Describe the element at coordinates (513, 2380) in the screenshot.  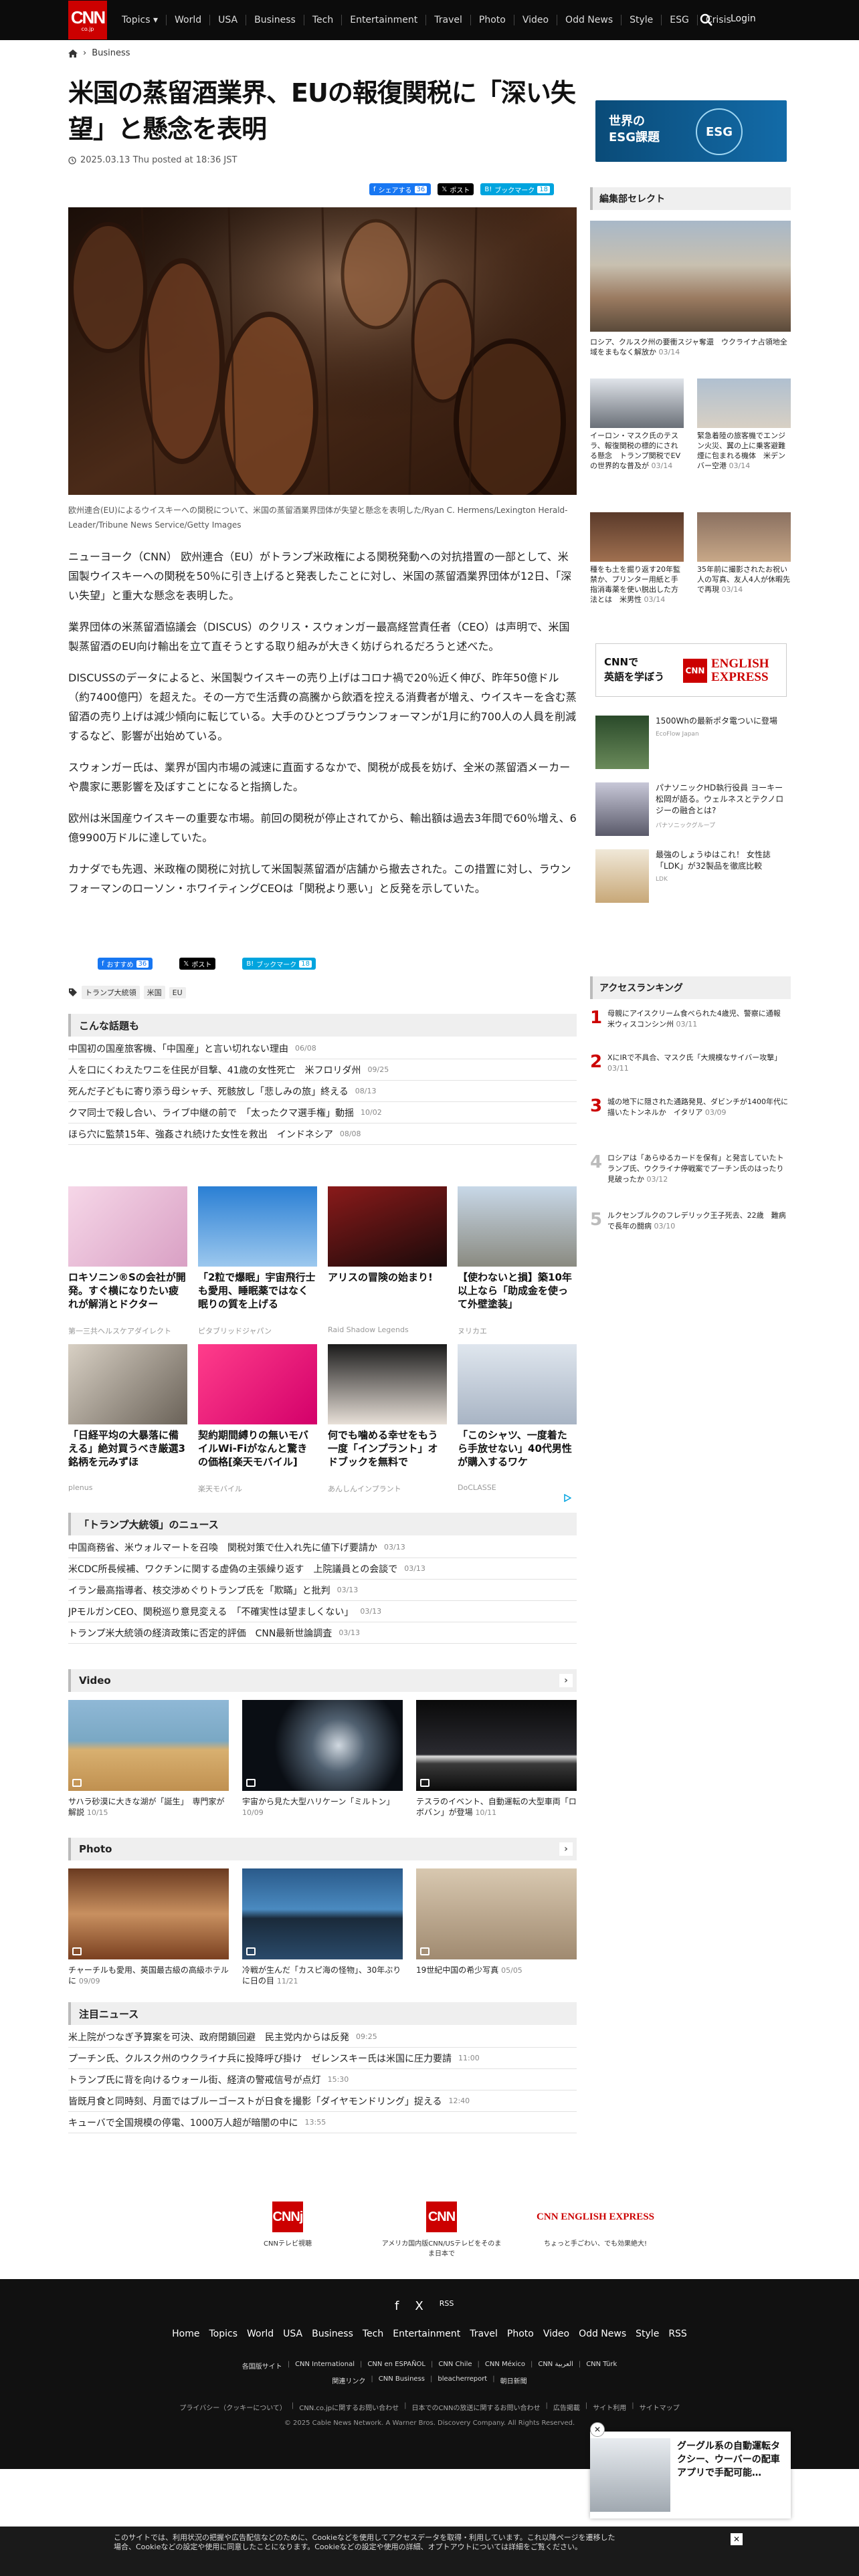
I see `footer-link: 朝日新聞` at that location.